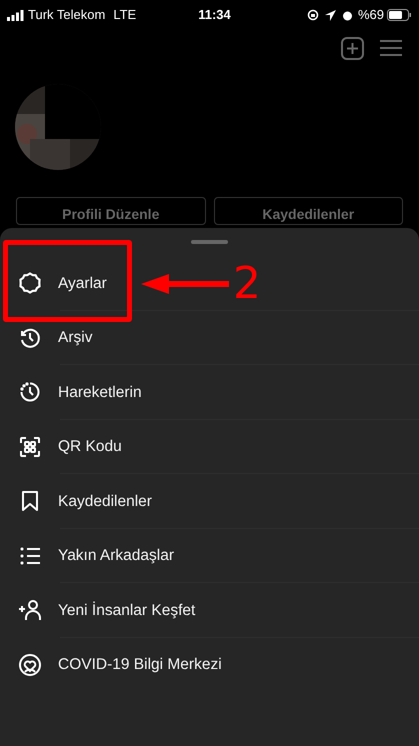  What do you see at coordinates (30, 392) in the screenshot?
I see `clock-icon` at bounding box center [30, 392].